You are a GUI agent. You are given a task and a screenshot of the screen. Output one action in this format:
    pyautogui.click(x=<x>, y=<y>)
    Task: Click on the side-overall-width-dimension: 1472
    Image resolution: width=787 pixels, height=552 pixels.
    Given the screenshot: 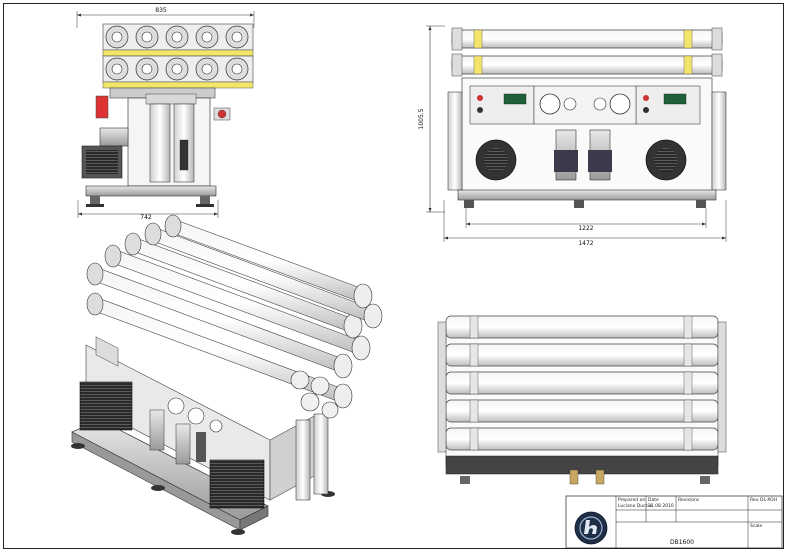 What is the action you would take?
    pyautogui.click(x=585, y=243)
    